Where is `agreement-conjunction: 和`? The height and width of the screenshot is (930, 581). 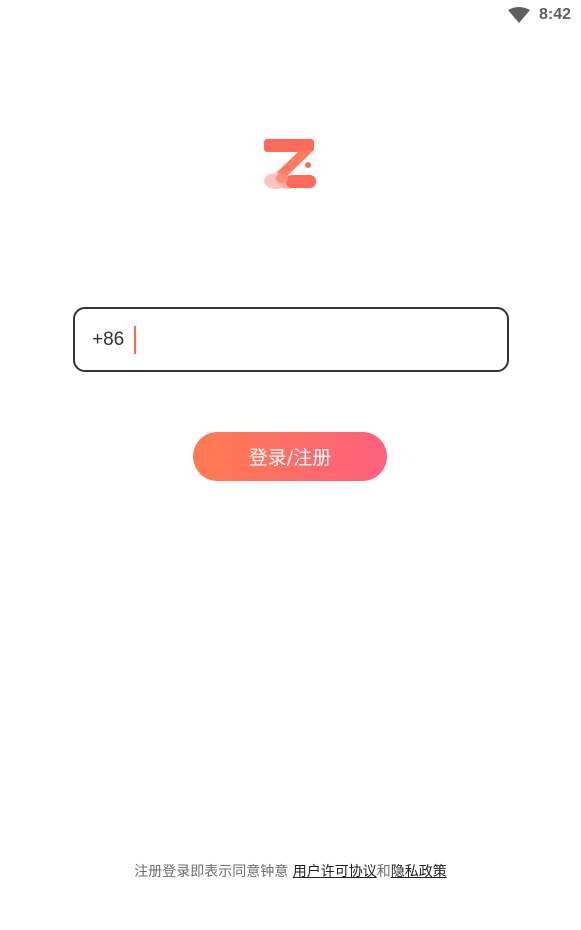
agreement-conjunction: 和 is located at coordinates (383, 872).